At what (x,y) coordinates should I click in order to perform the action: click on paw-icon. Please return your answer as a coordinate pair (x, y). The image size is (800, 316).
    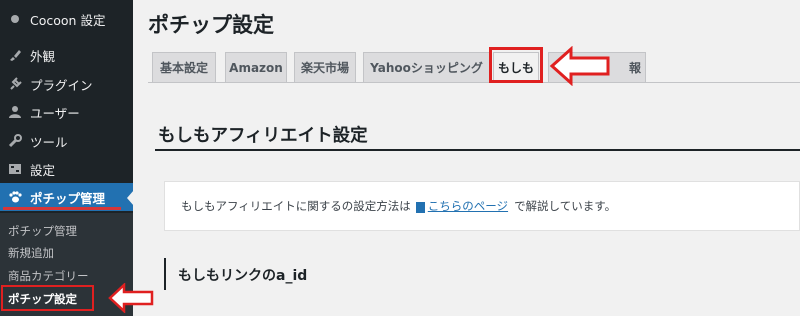
    Looking at the image, I should click on (15, 197).